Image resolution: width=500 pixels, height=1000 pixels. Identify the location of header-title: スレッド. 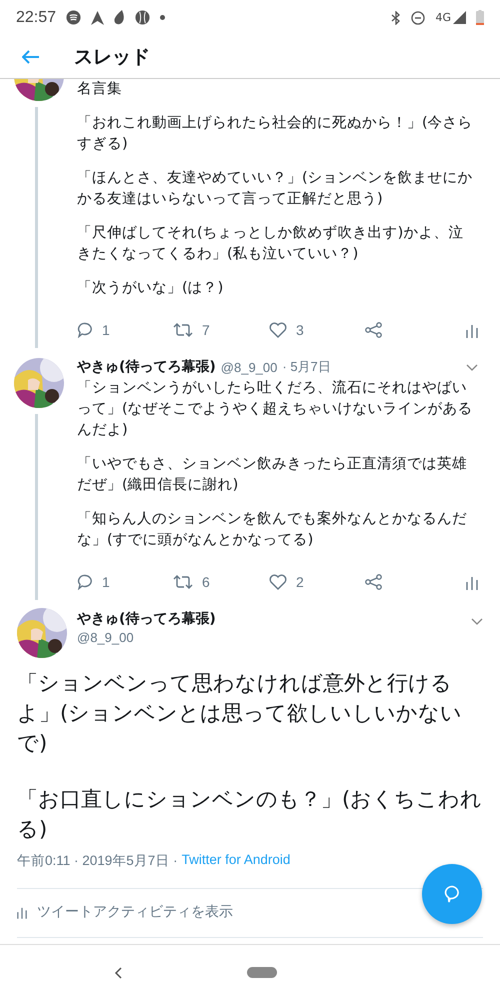
(112, 57).